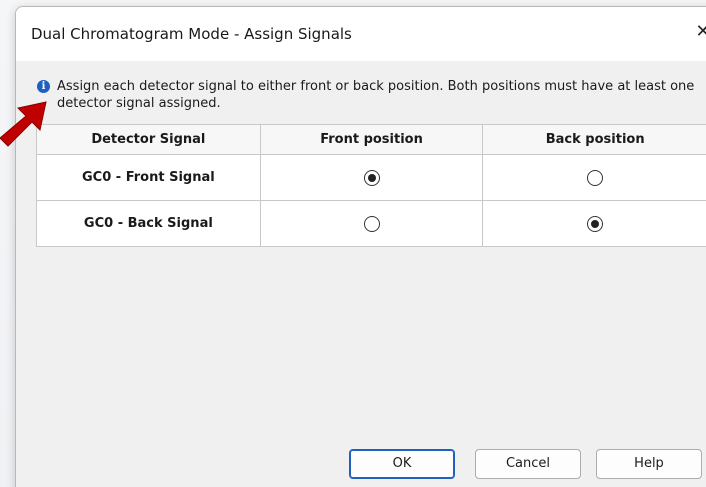 This screenshot has width=706, height=487. Describe the element at coordinates (148, 139) in the screenshot. I see `header-detector-signal: Detector Signal` at that location.